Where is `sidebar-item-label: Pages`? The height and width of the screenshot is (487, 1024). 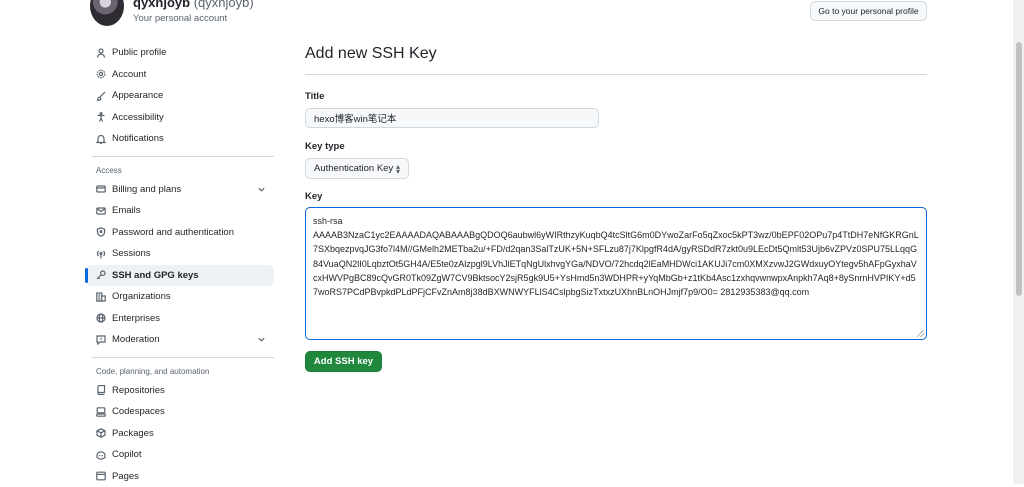
sidebar-item-label: Pages is located at coordinates (125, 476).